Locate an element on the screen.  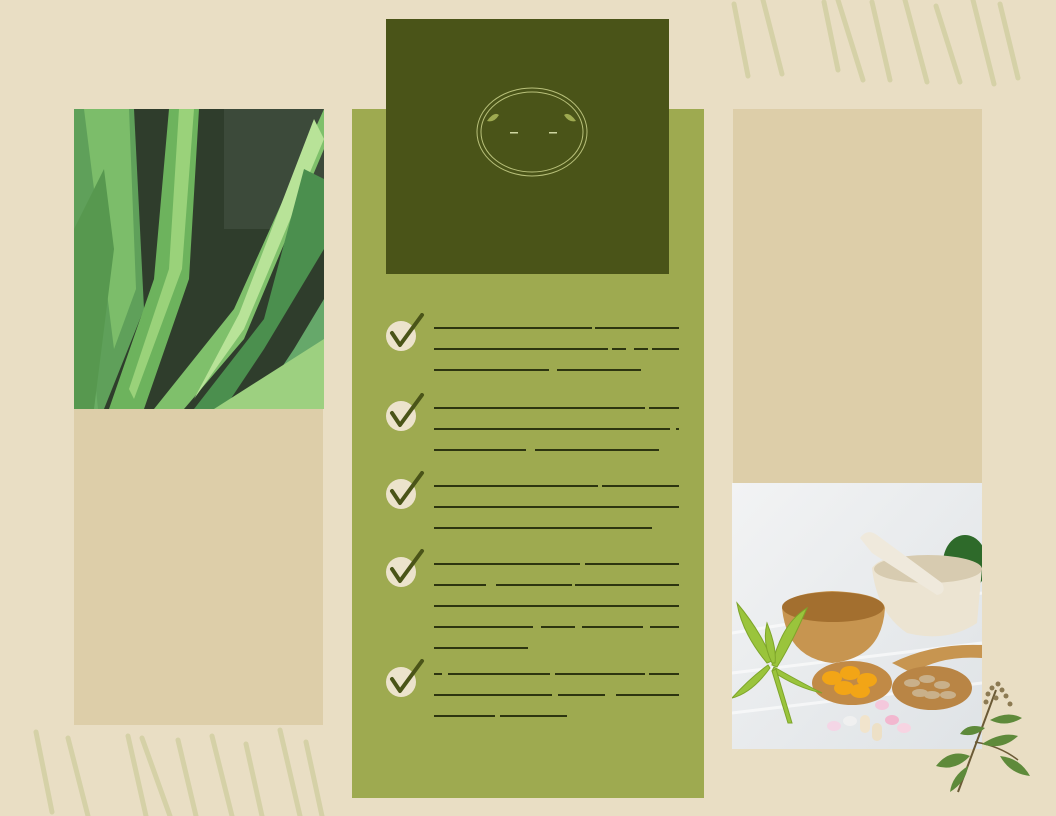
herb-sprig-illustration is located at coordinates (983, 737).